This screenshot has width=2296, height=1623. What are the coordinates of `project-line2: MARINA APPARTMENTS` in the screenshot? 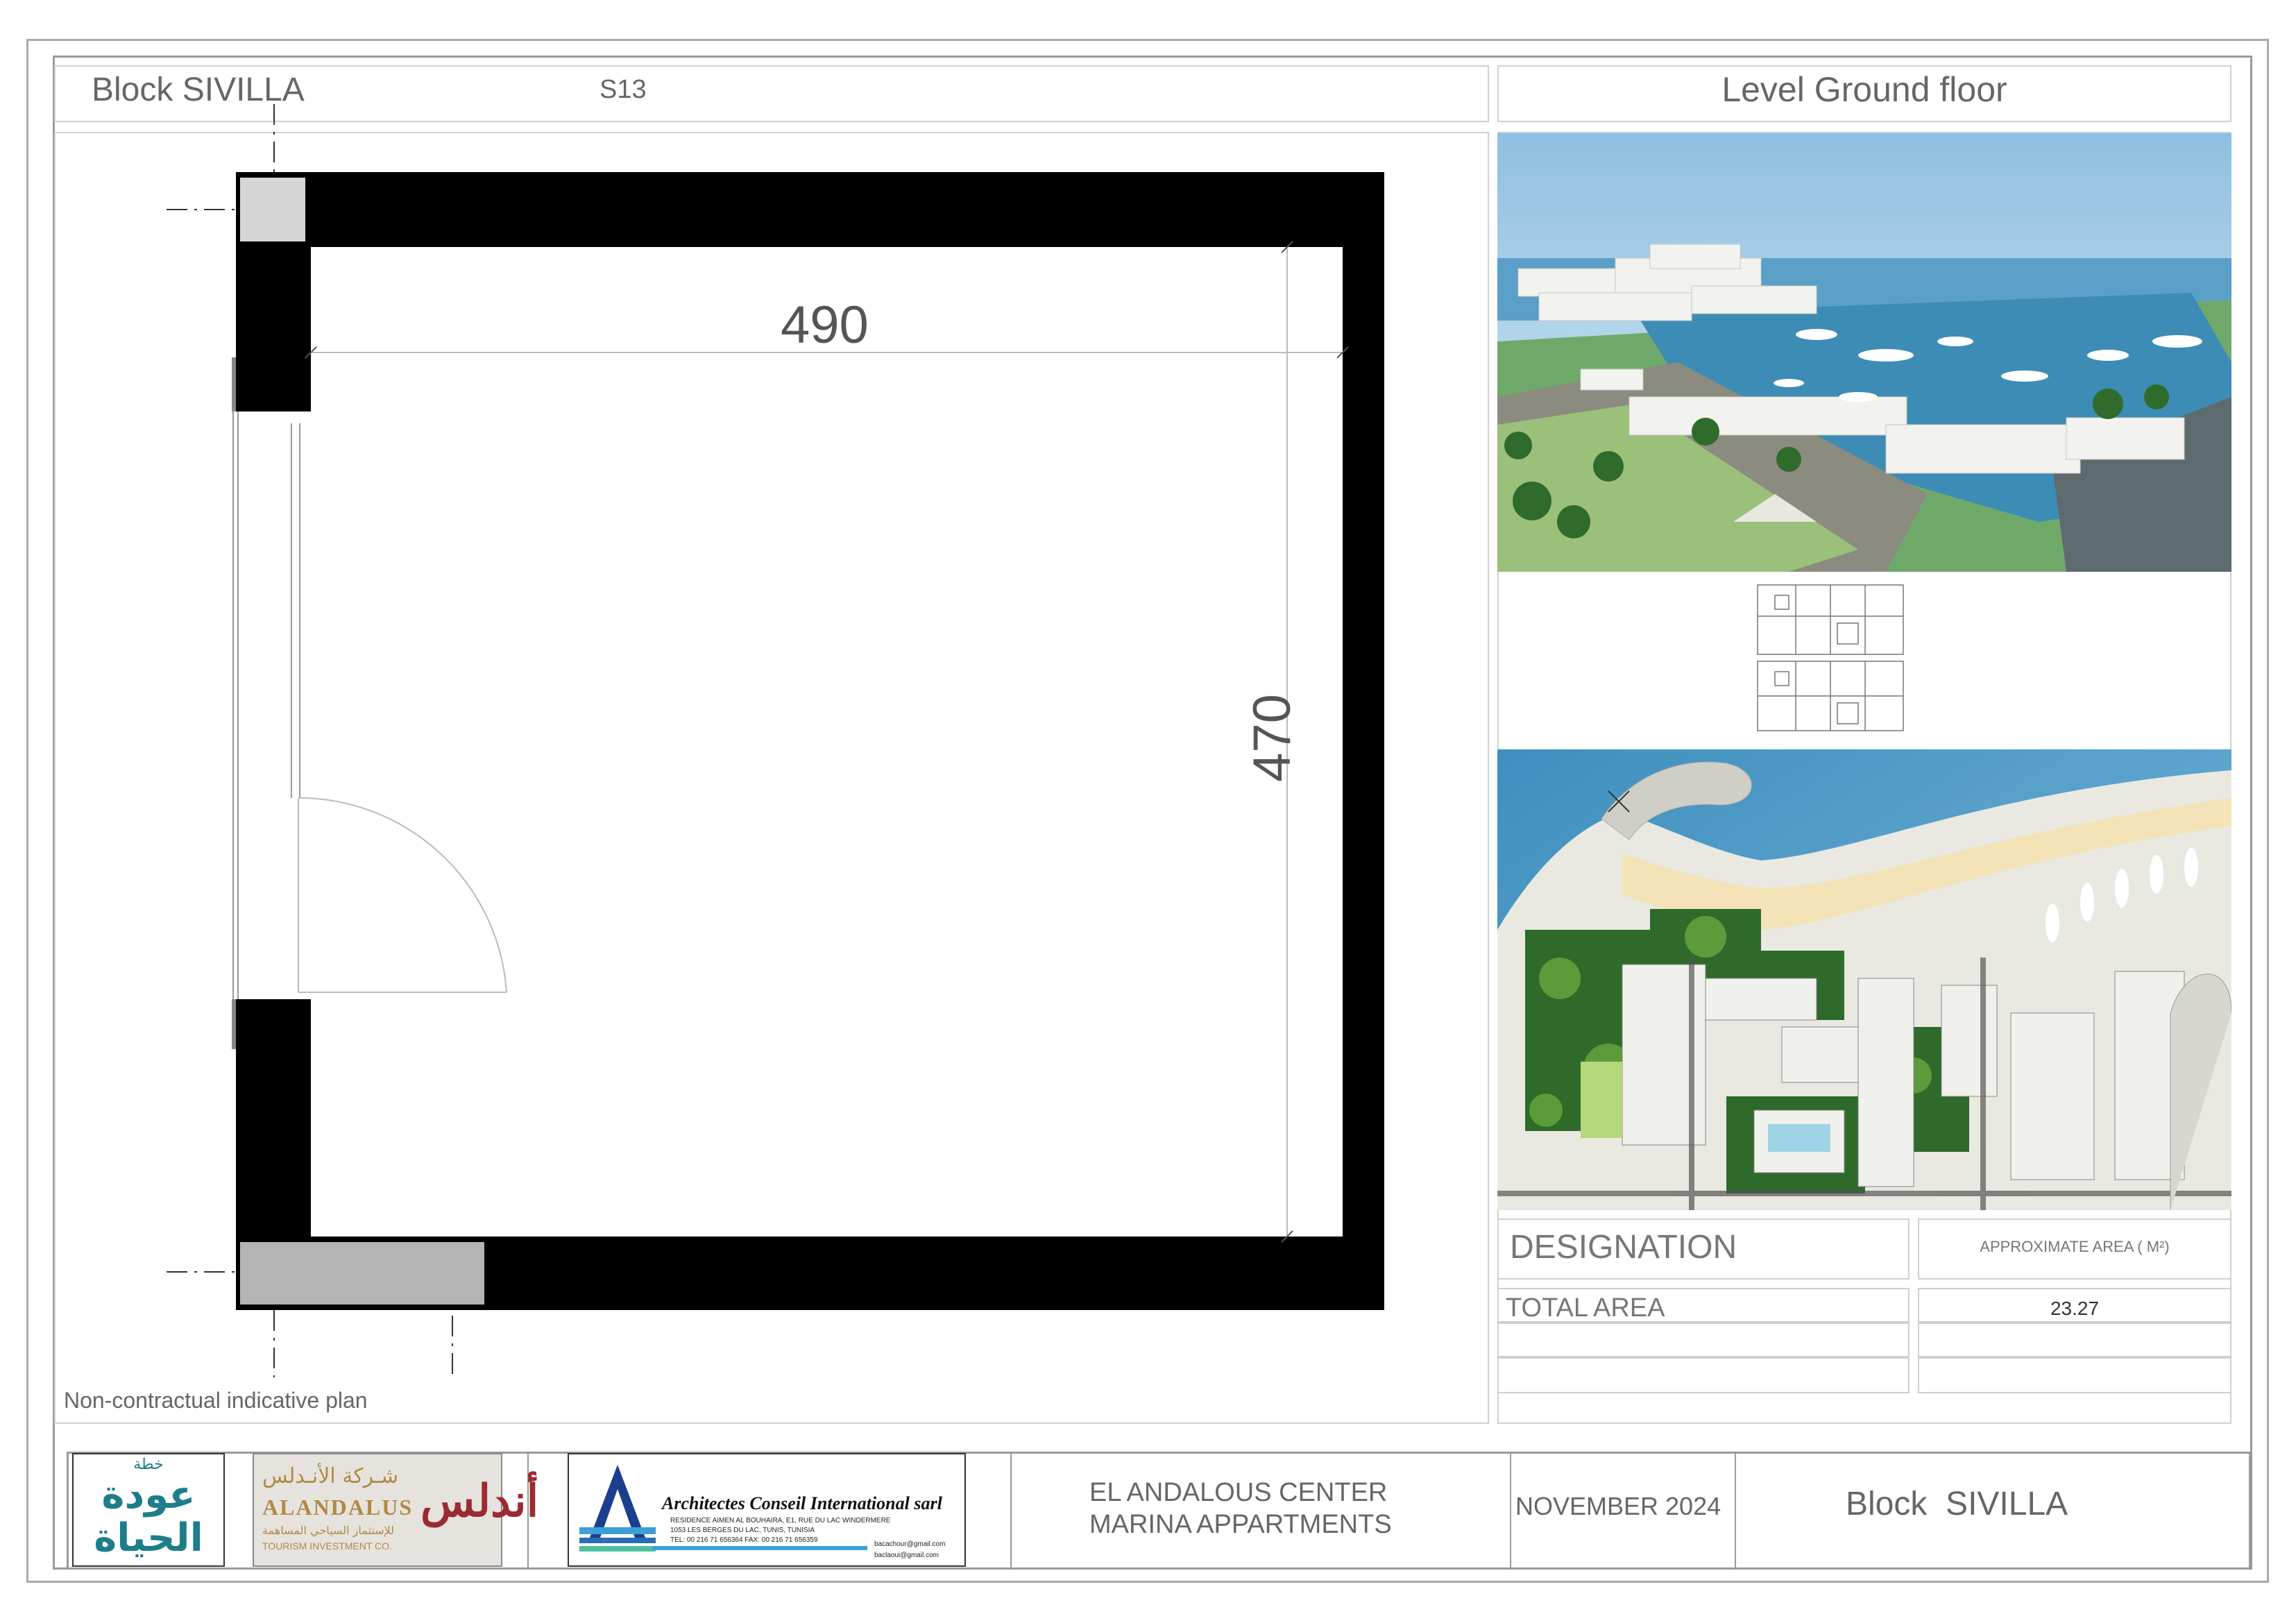 It's located at (1240, 1525).